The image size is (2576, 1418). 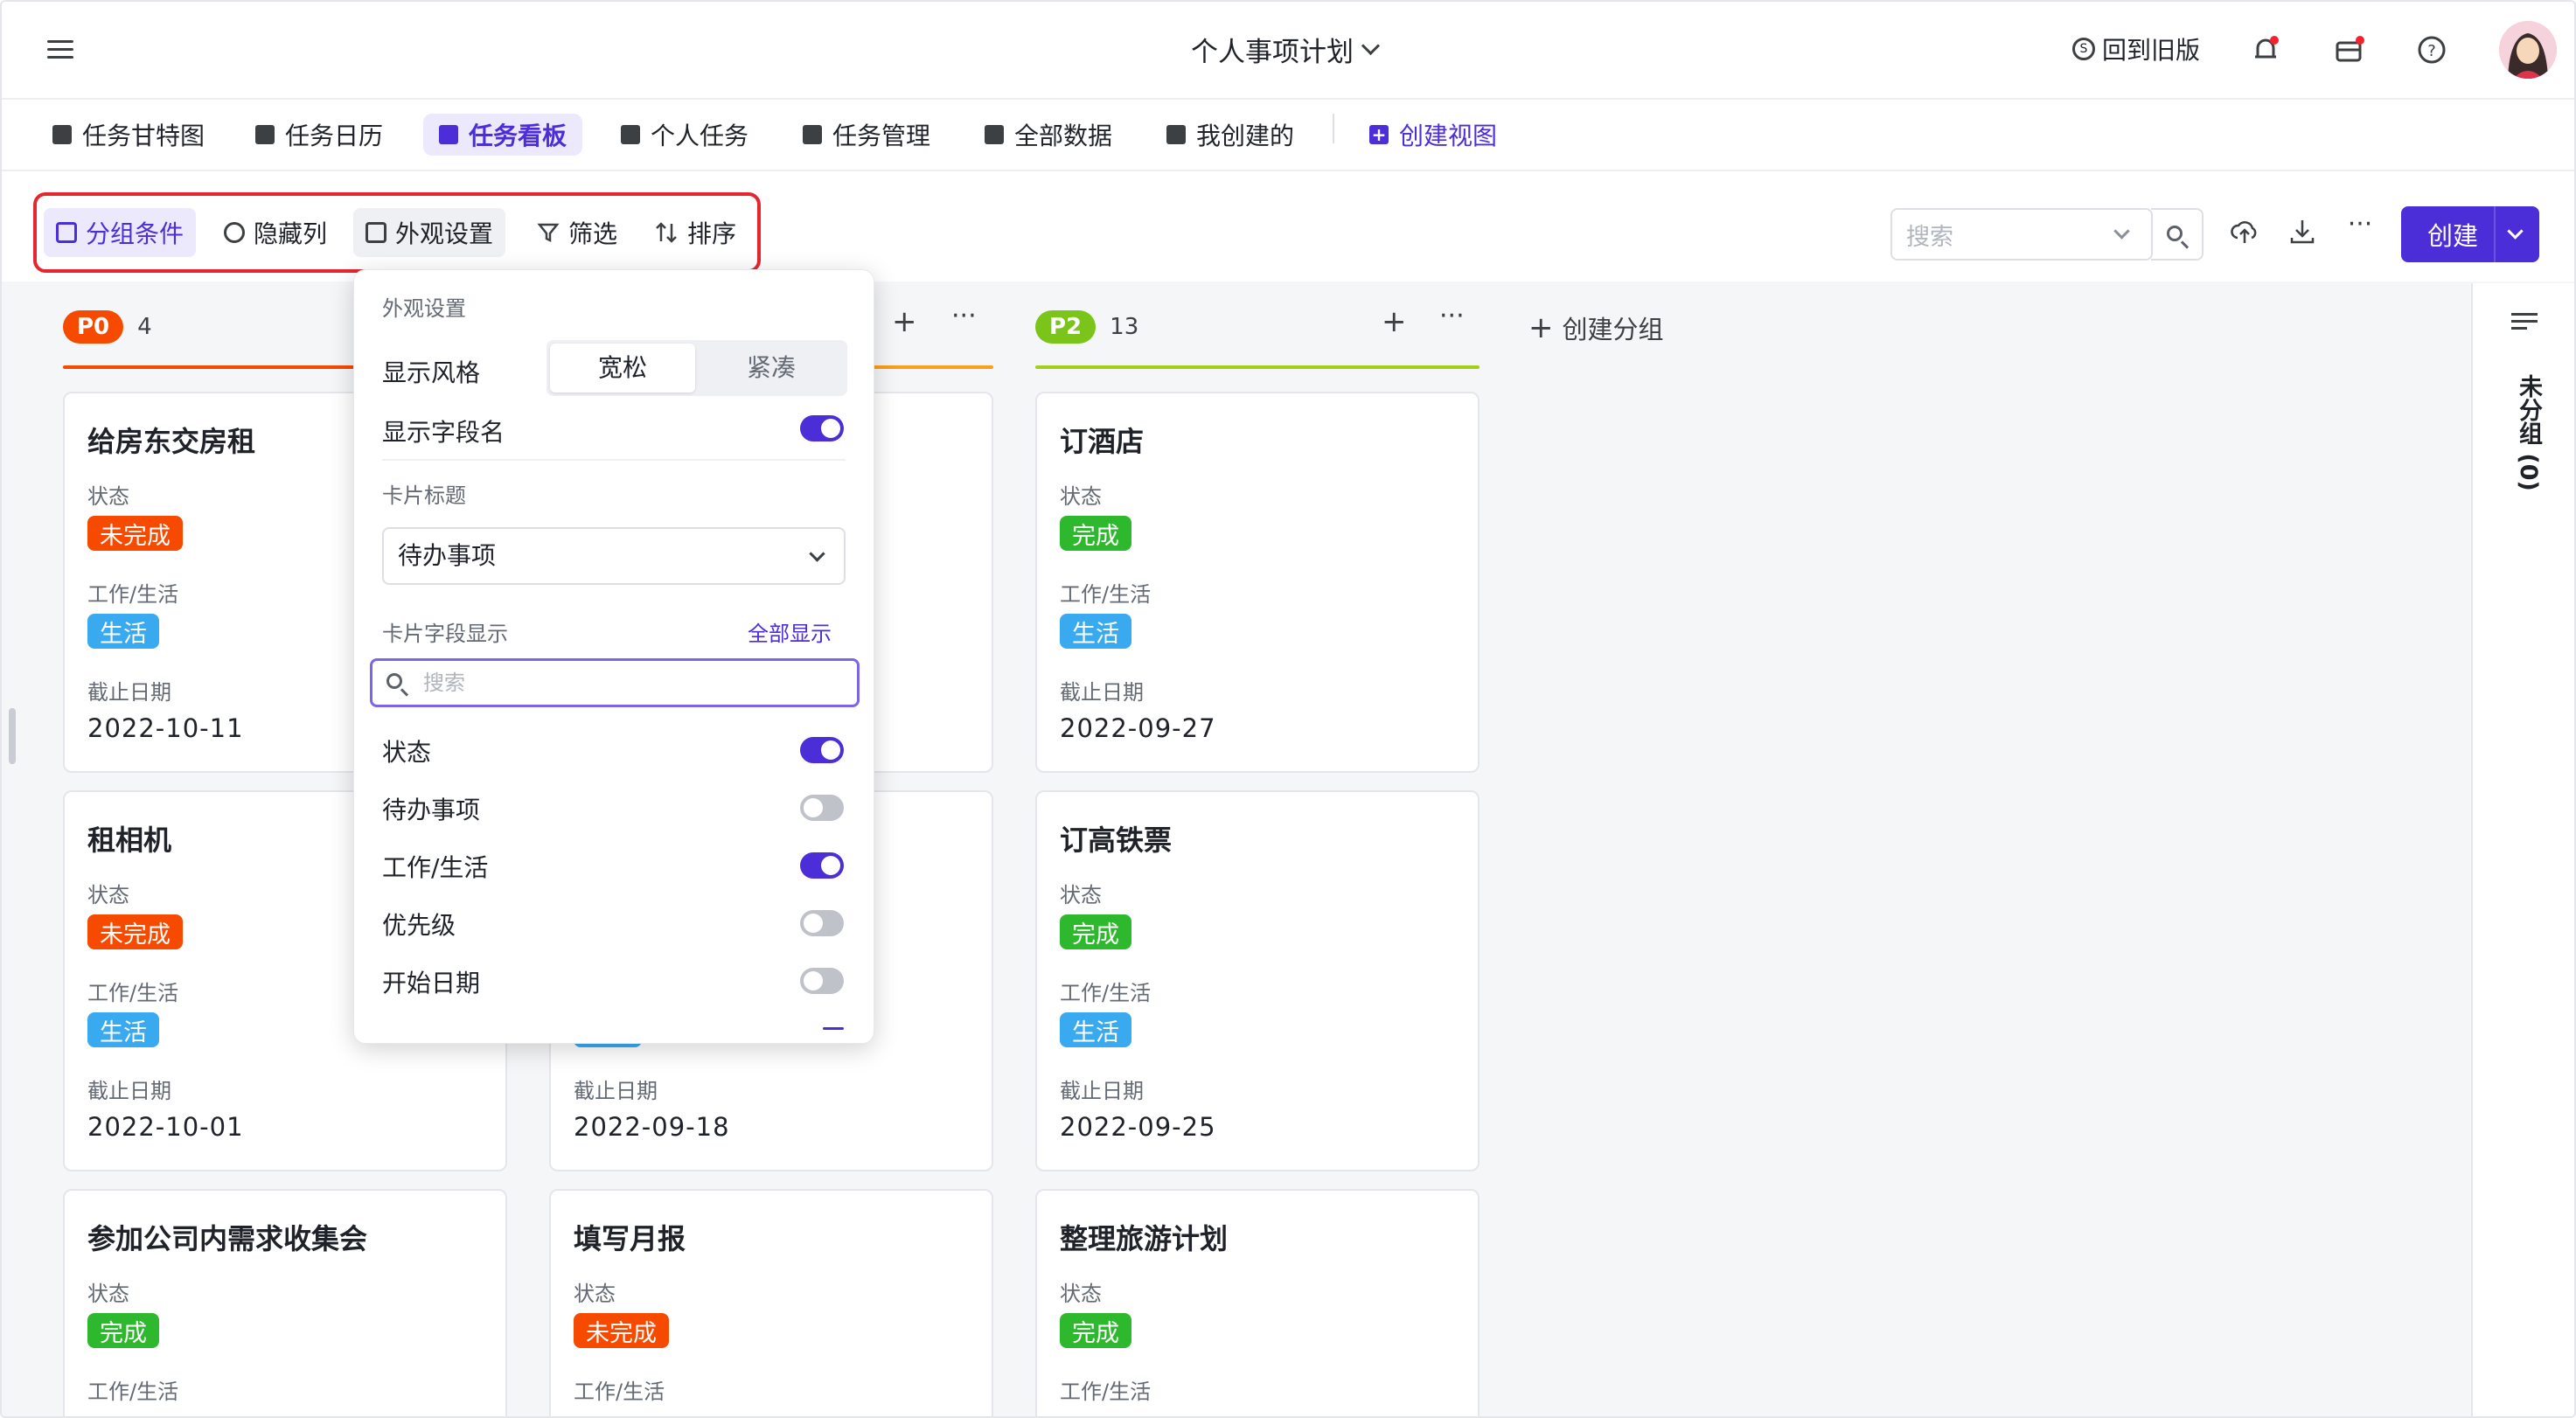 I want to click on card-title-select: 待办事项, so click(x=614, y=556).